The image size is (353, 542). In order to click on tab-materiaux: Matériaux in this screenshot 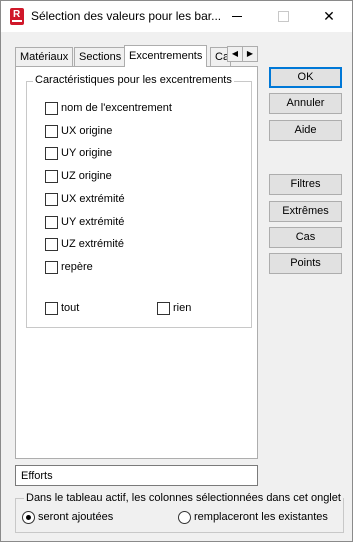, I will do `click(44, 56)`.